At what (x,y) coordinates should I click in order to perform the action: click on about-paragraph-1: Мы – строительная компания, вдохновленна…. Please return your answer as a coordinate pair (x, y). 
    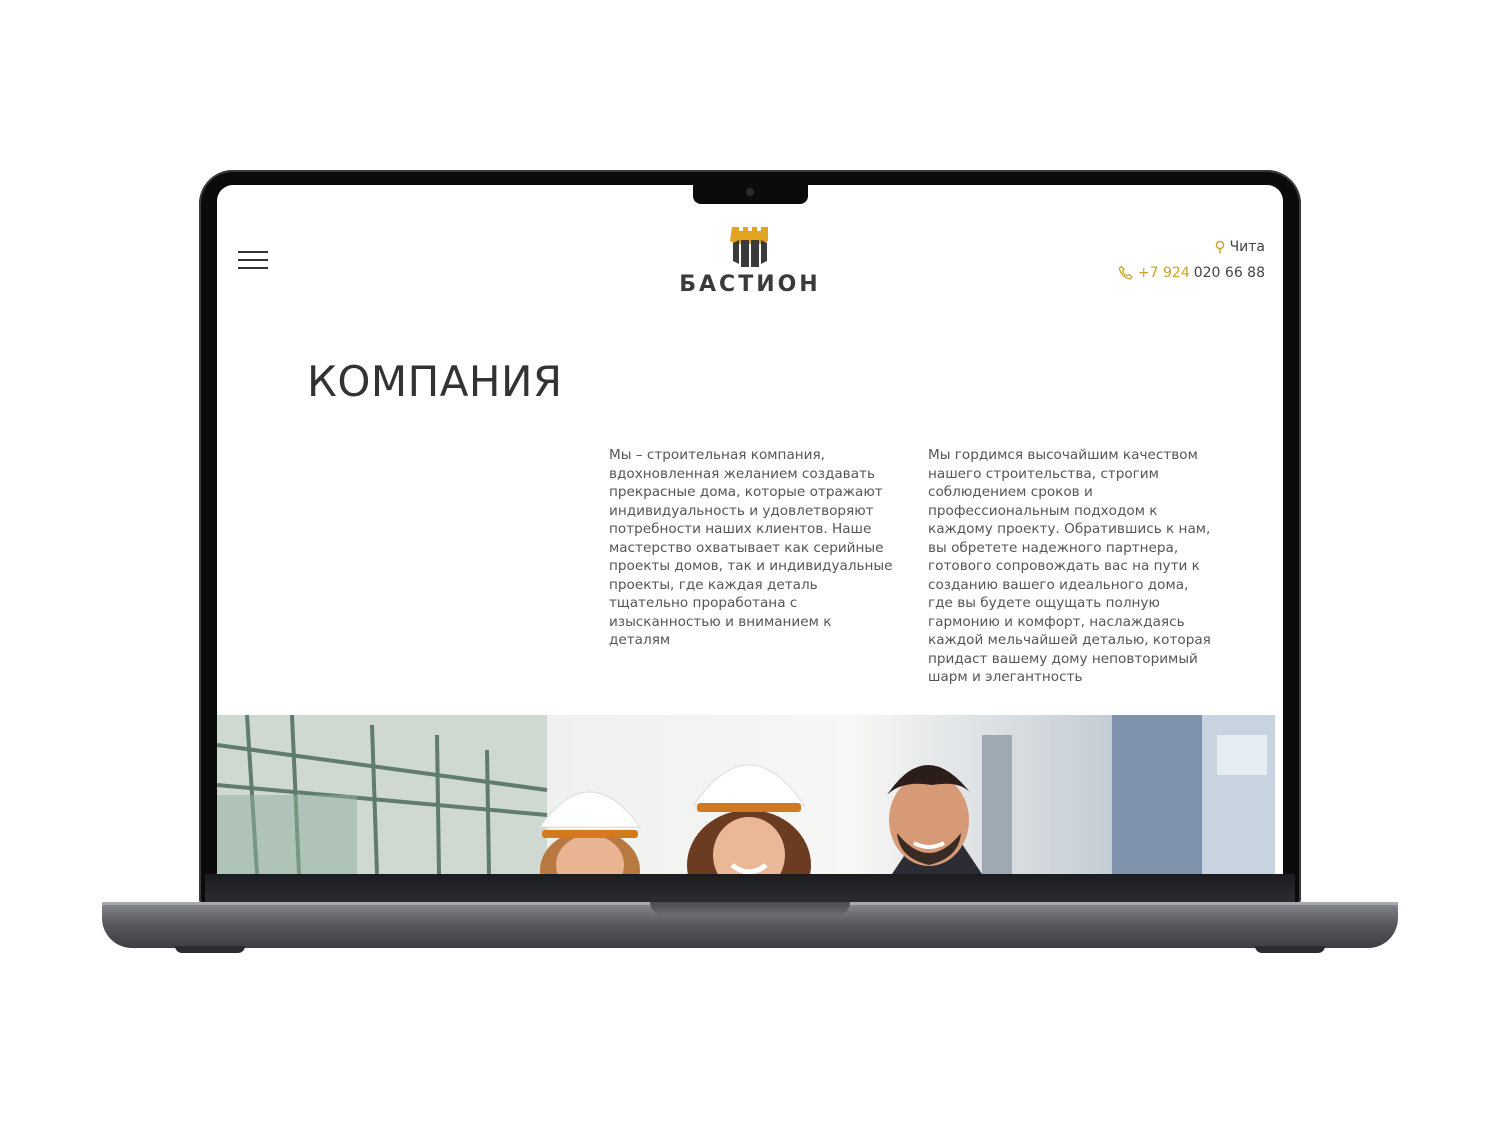
    Looking at the image, I should click on (751, 547).